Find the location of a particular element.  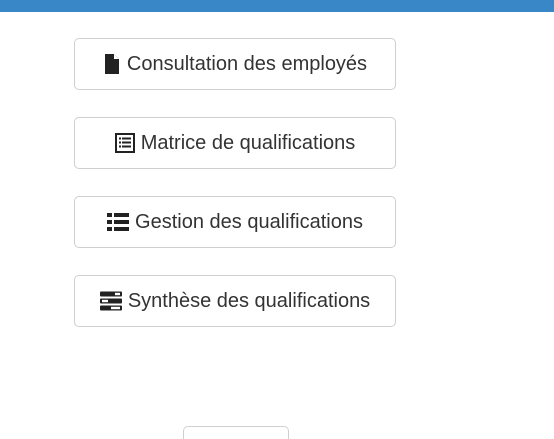

list-icon is located at coordinates (118, 222).